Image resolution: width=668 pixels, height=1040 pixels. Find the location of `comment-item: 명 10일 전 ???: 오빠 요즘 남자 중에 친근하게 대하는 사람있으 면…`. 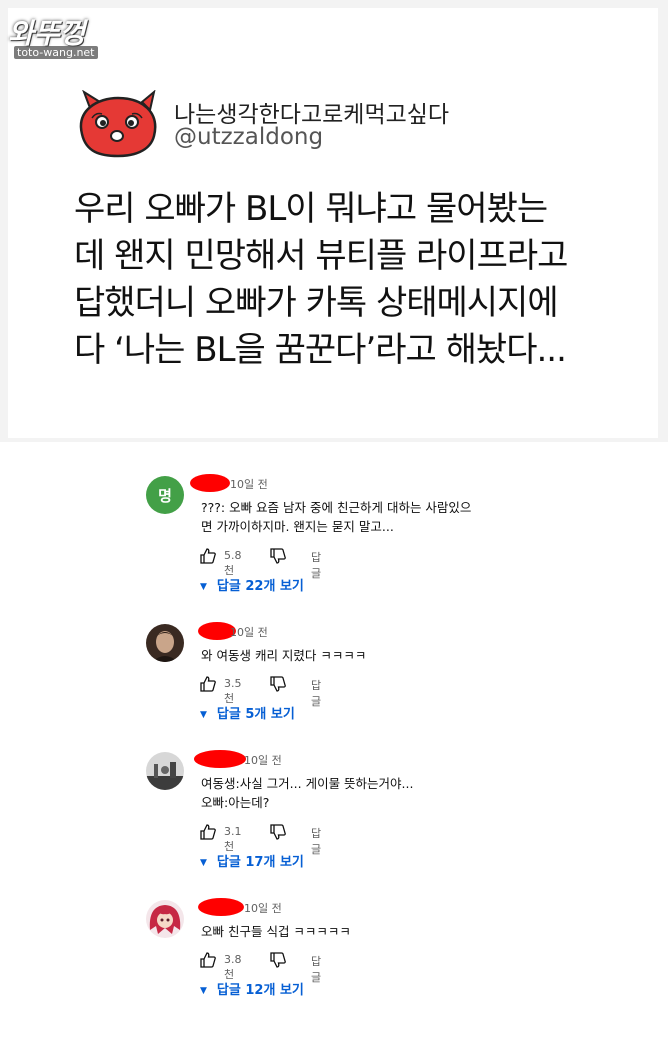

comment-item: 명 10일 전 ???: 오빠 요즘 남자 중에 친근하게 대하는 사람있으 면… is located at coordinates (334, 545).